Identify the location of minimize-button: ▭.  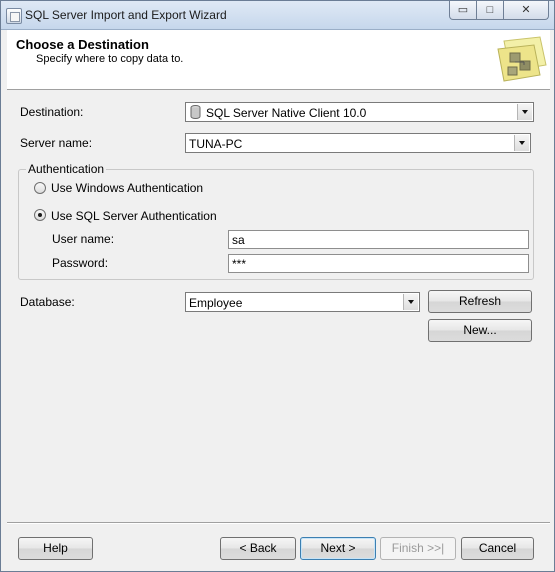
(463, 10).